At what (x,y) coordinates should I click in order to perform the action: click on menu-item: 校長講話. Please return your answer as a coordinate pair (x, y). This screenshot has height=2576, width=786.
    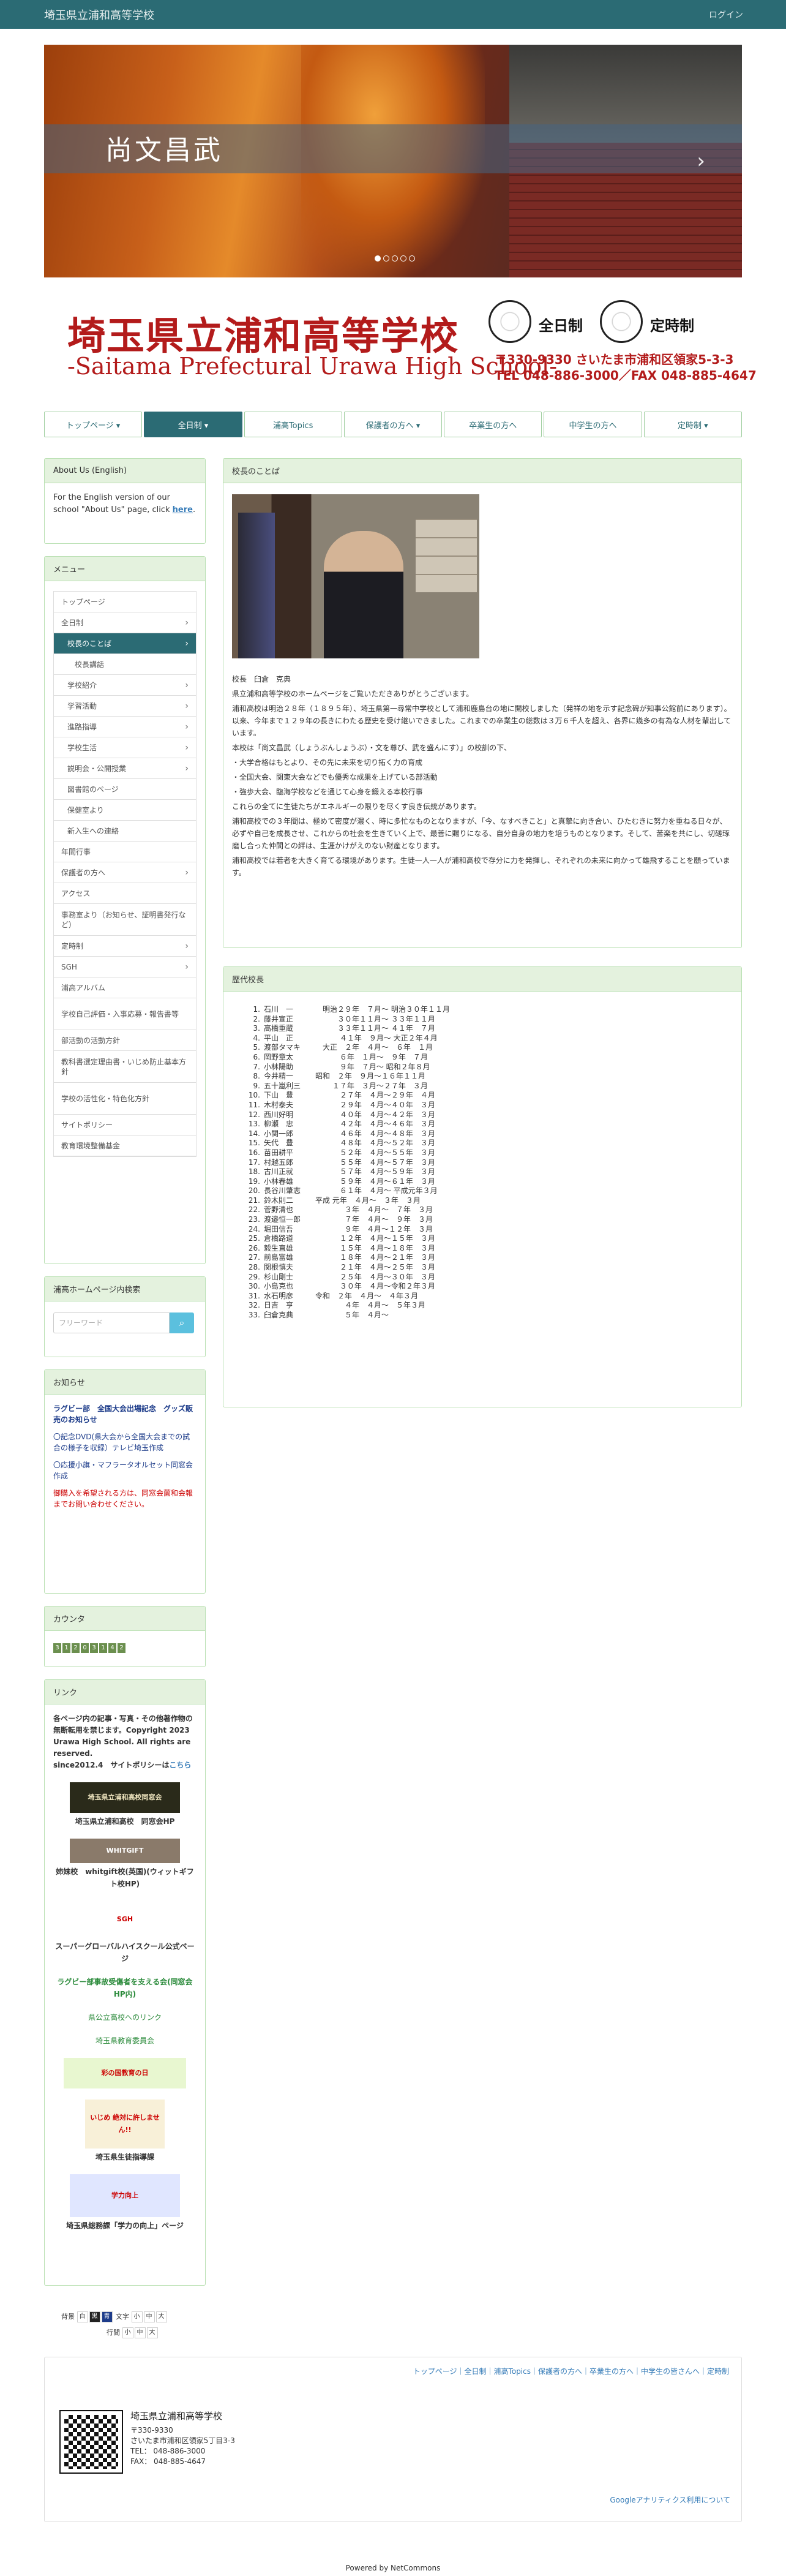
    Looking at the image, I should click on (125, 664).